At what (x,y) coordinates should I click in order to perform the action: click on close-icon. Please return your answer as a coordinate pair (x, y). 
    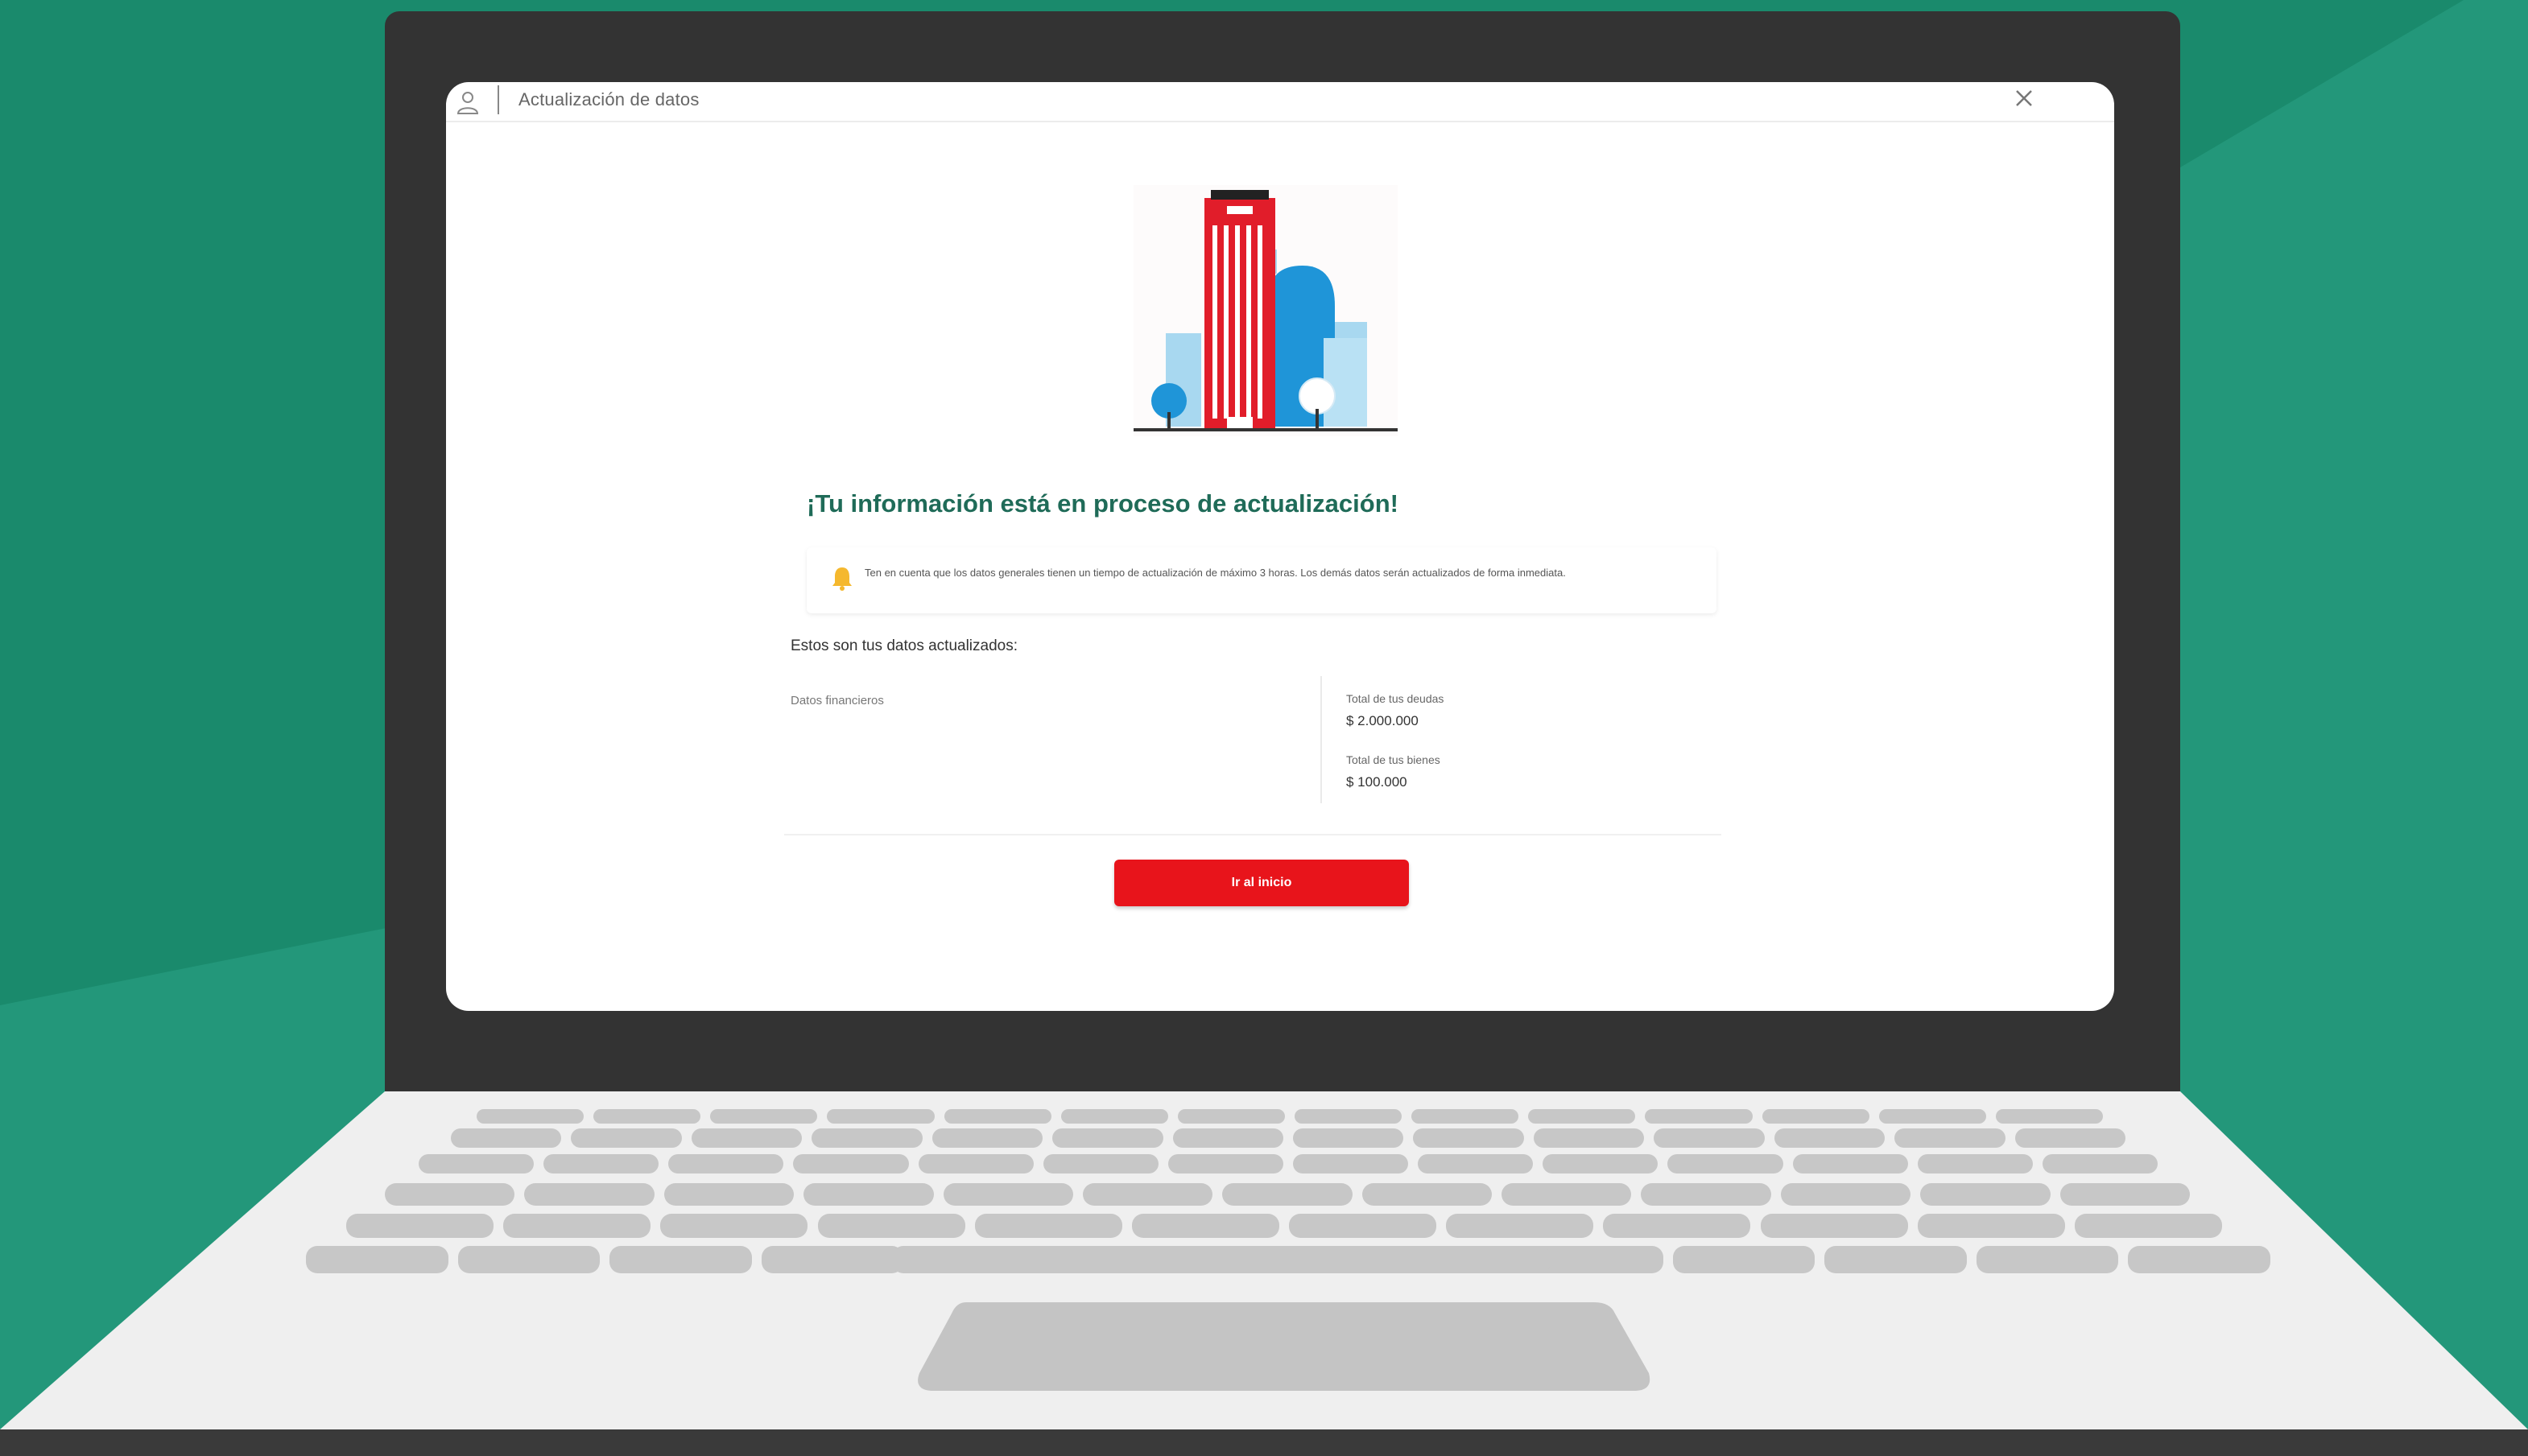
    Looking at the image, I should click on (2024, 98).